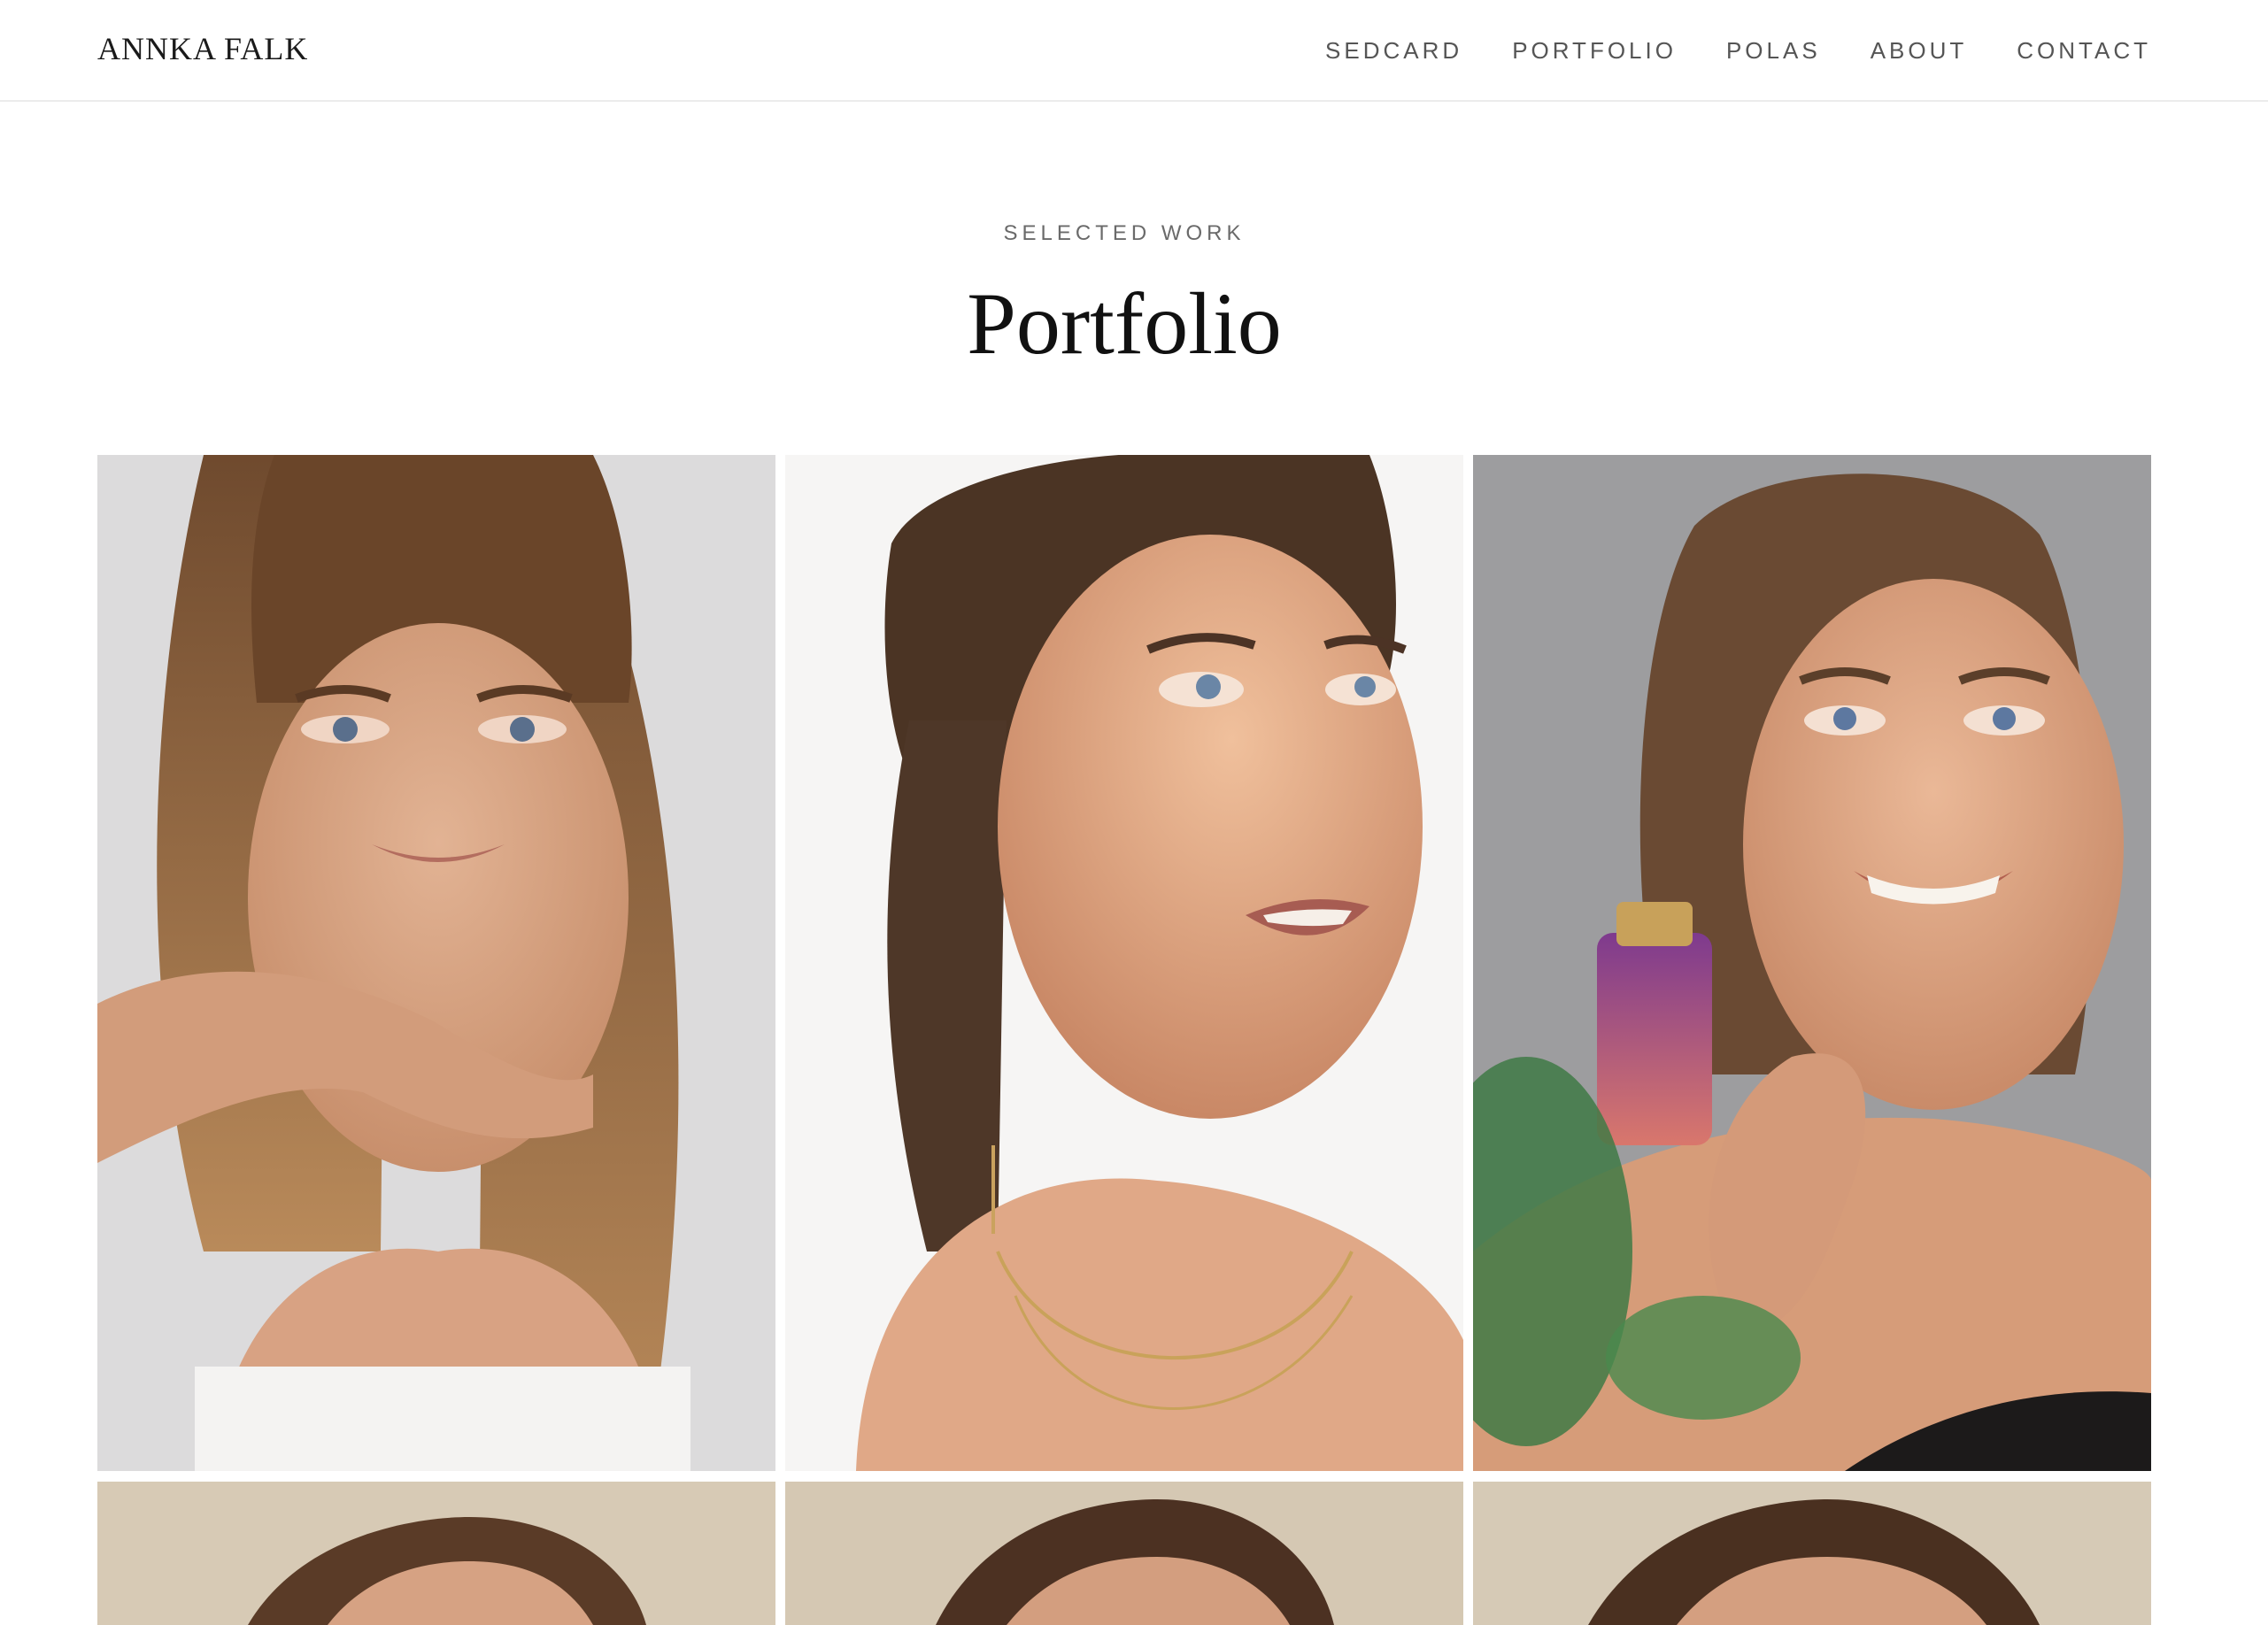  I want to click on nav-polas: POLAS, so click(1773, 51).